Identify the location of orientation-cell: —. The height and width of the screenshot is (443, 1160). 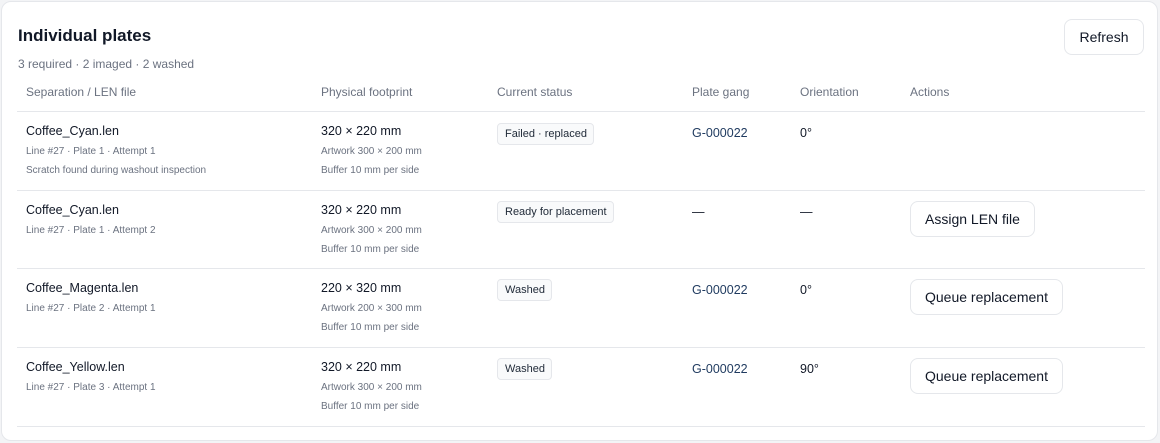
(806, 212).